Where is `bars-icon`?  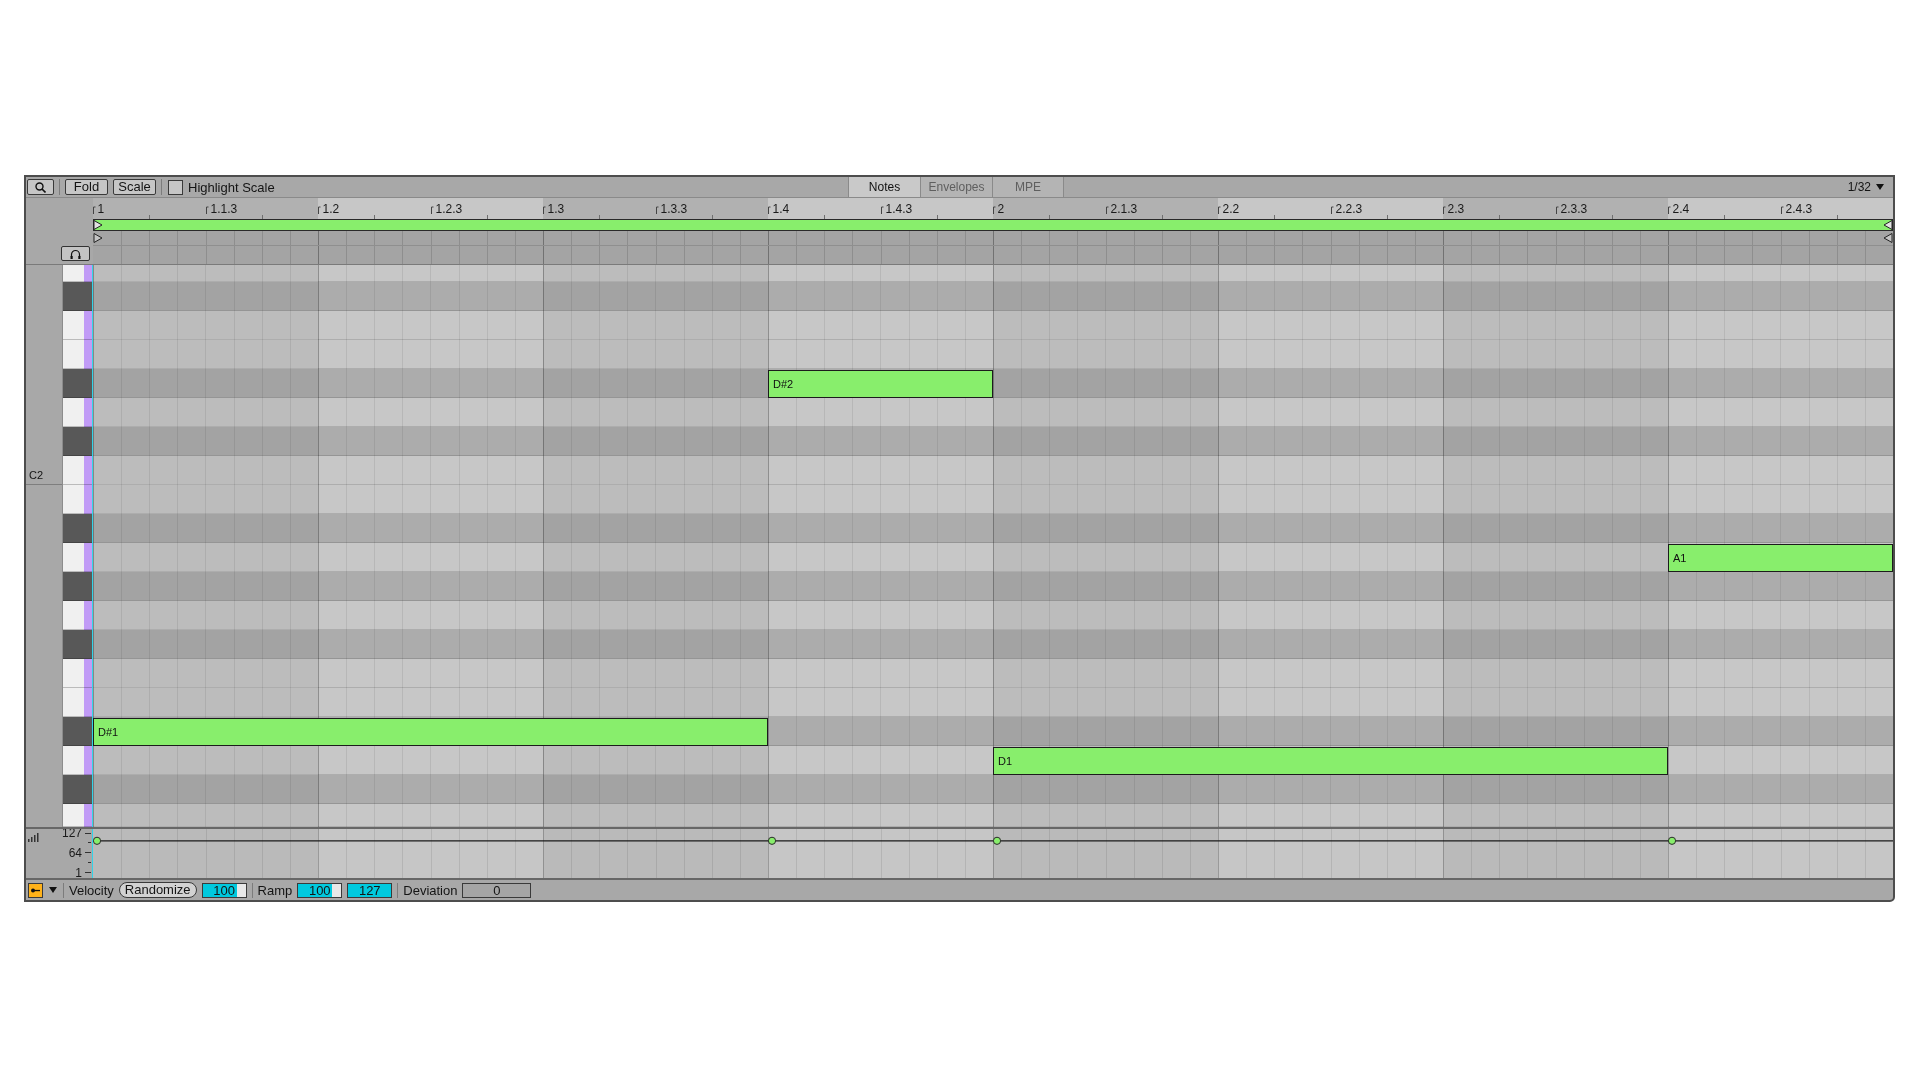 bars-icon is located at coordinates (33, 837).